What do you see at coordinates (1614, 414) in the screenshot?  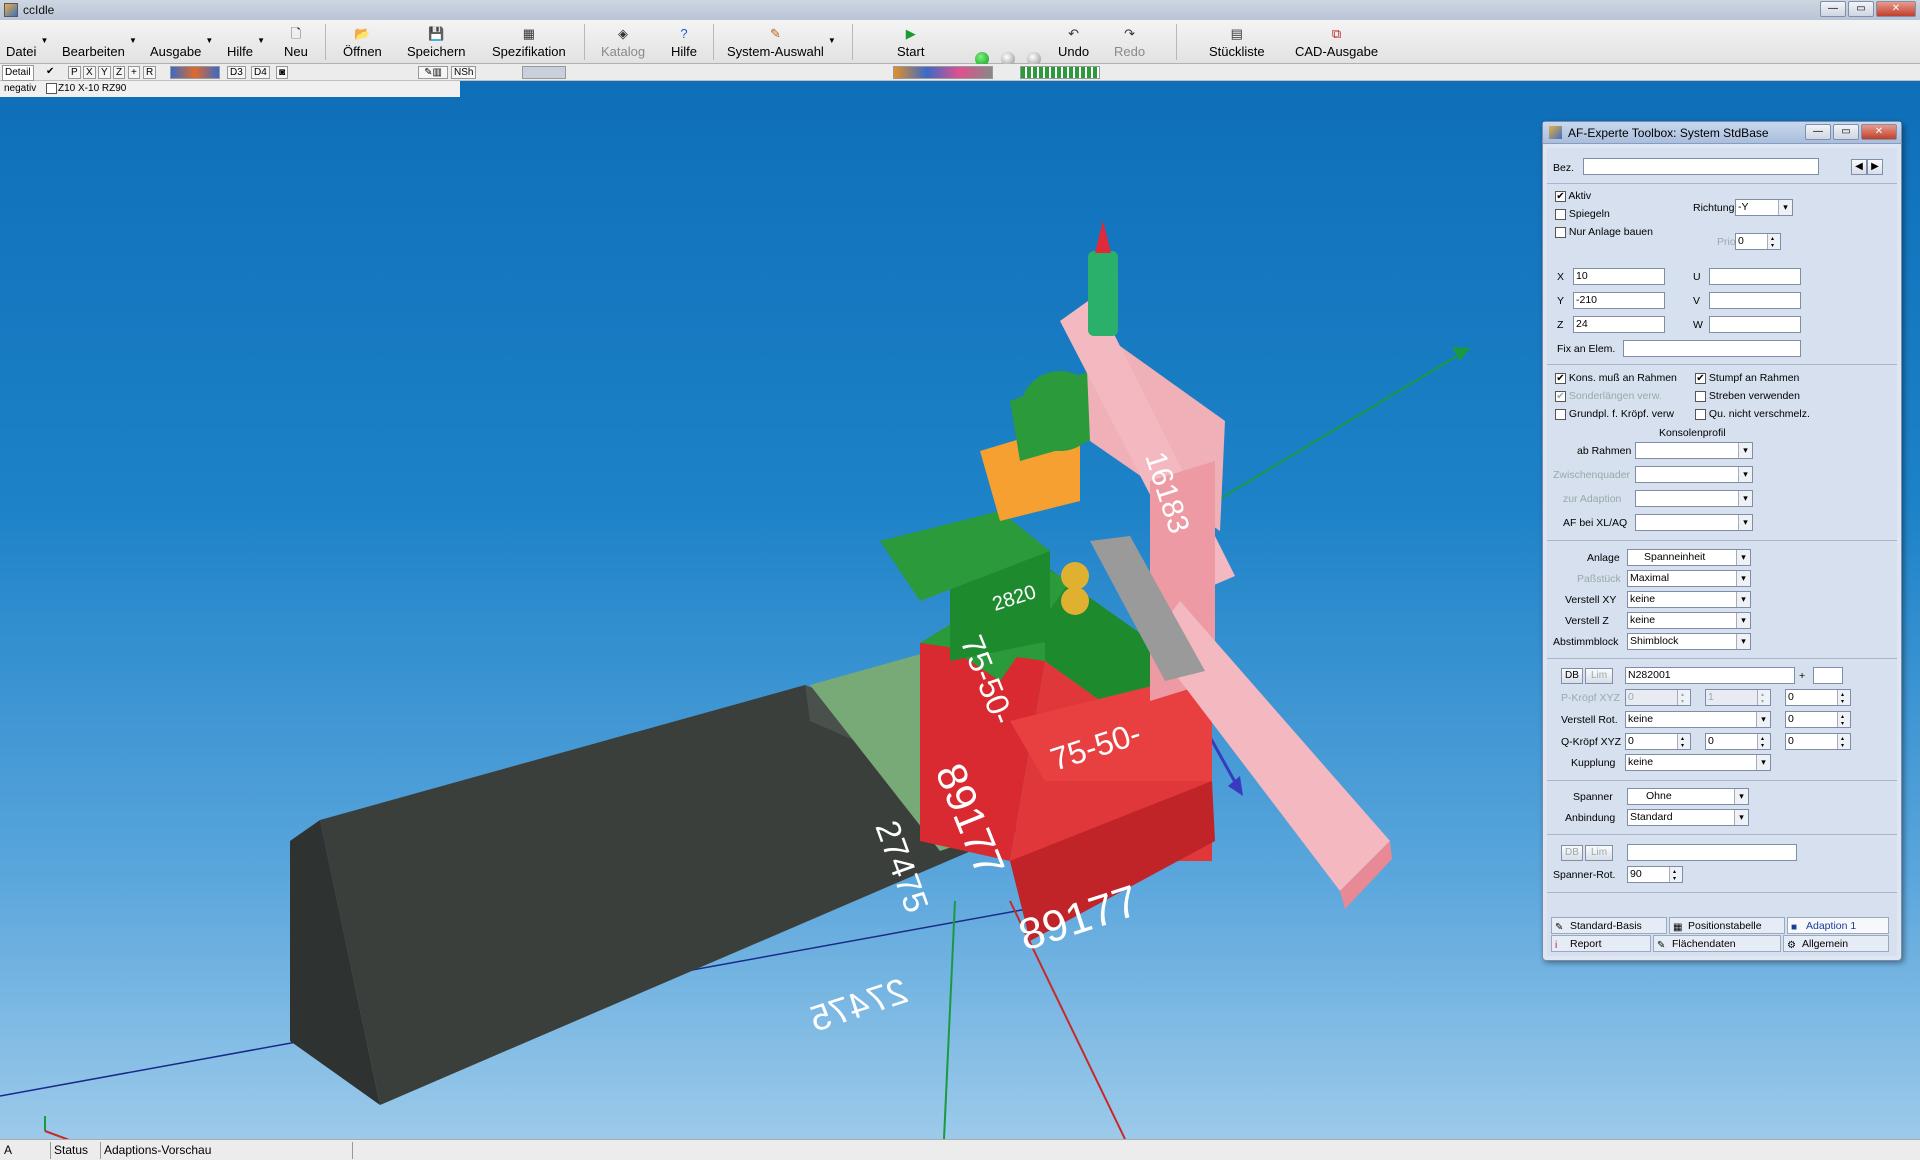 I see `grundpl-checkbox: Grundpl. f. Kröpf. verw` at bounding box center [1614, 414].